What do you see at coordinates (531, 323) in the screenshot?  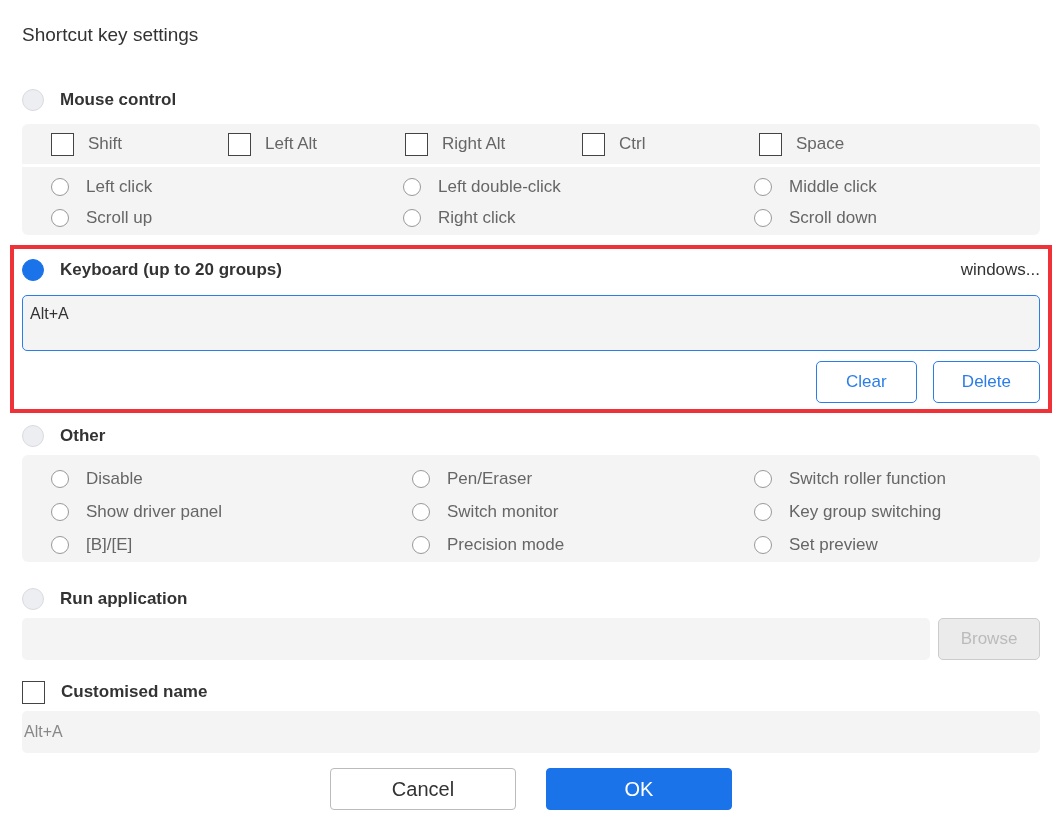 I see `shortcut-field: Alt+A` at bounding box center [531, 323].